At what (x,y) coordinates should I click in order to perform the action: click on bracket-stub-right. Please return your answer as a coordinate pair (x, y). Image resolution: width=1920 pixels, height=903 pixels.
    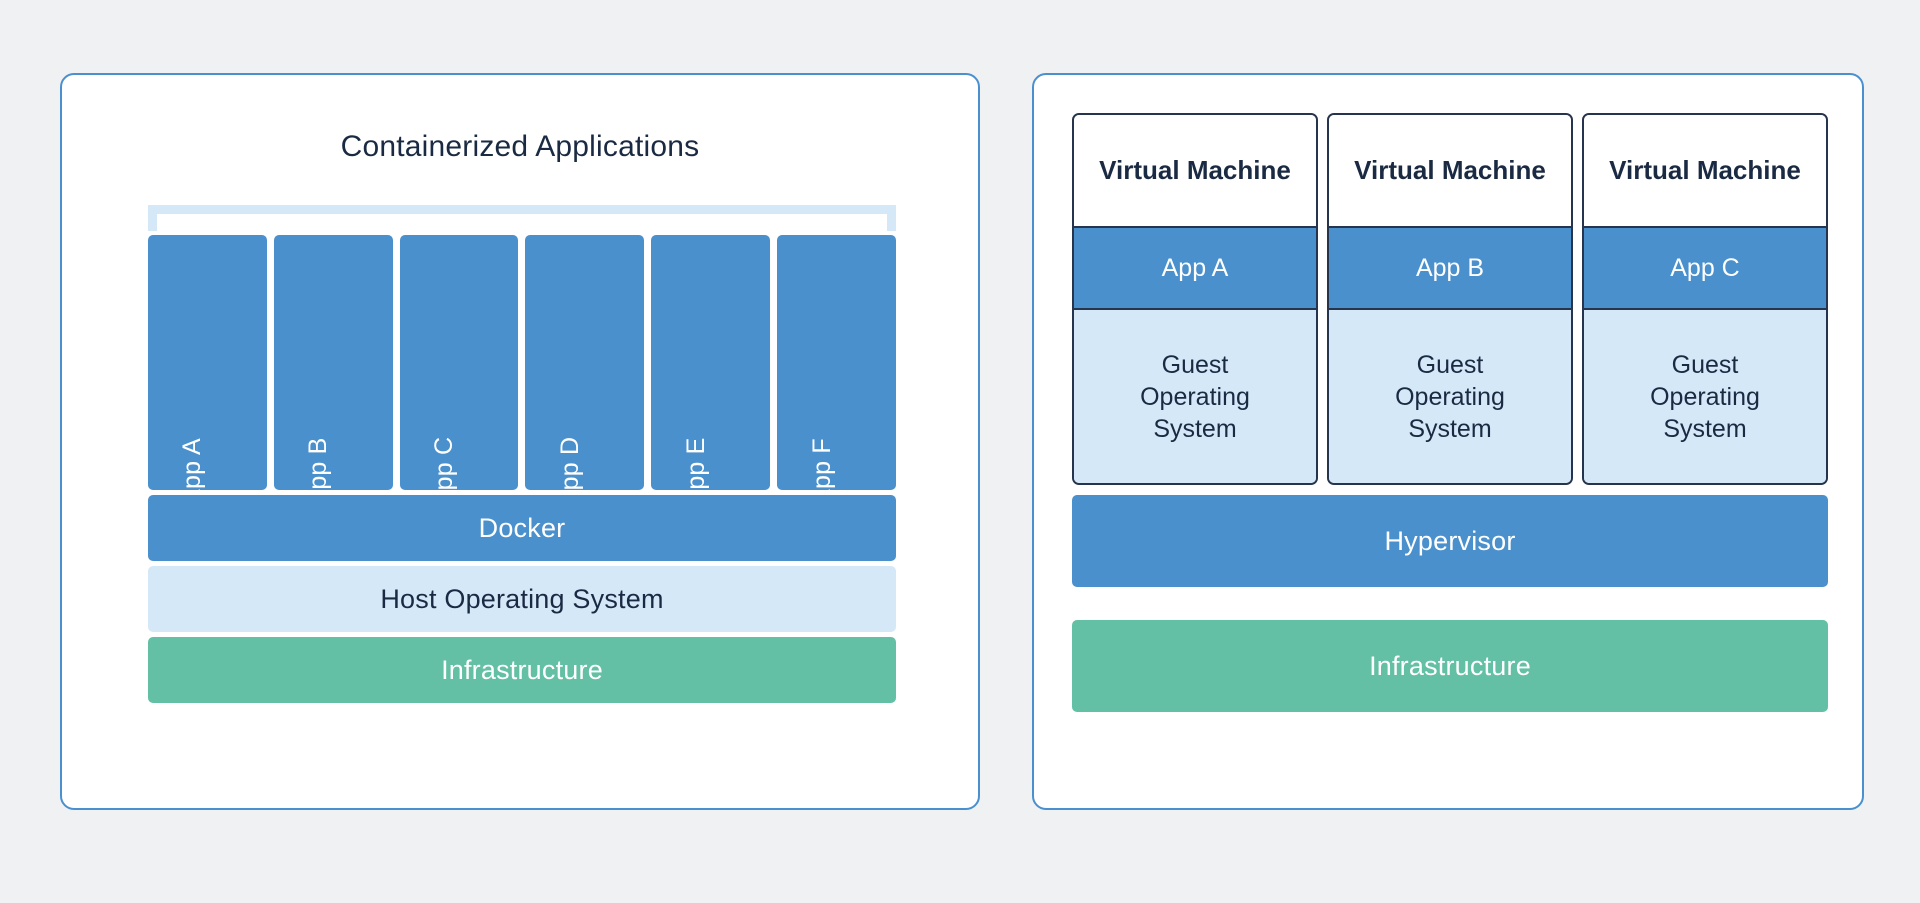
    Looking at the image, I should click on (891, 218).